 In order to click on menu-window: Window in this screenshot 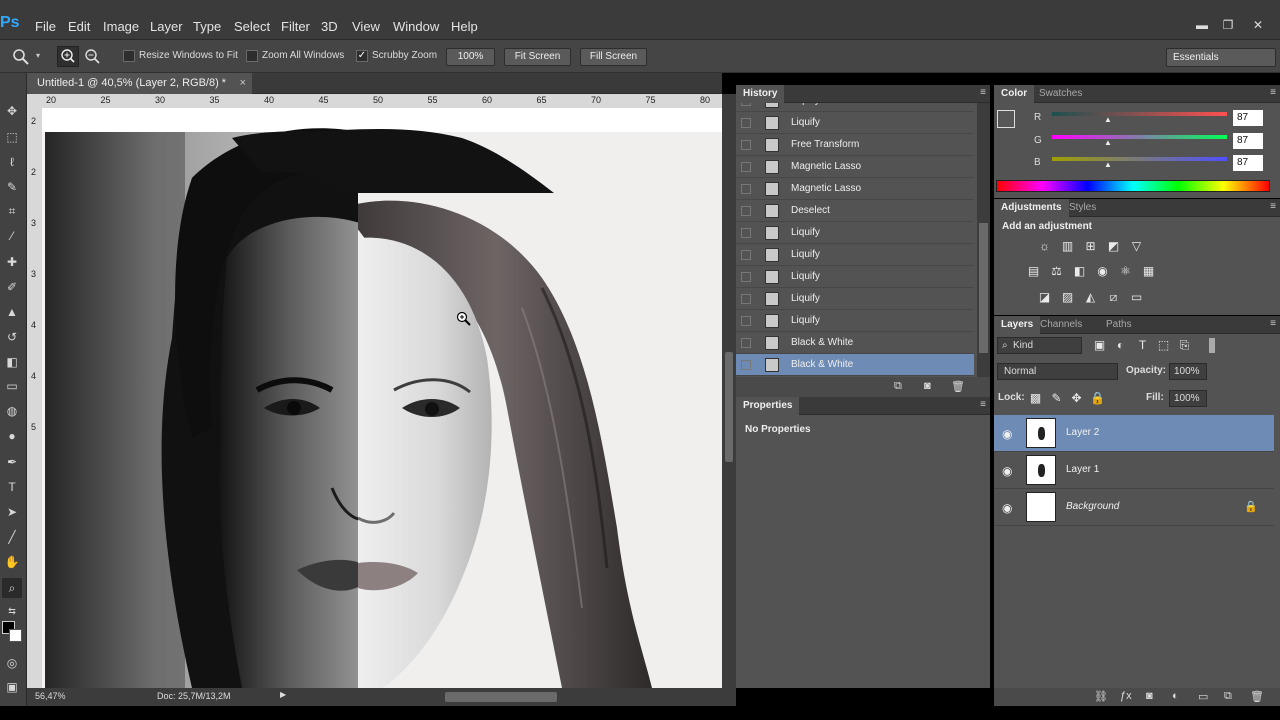, I will do `click(416, 26)`.